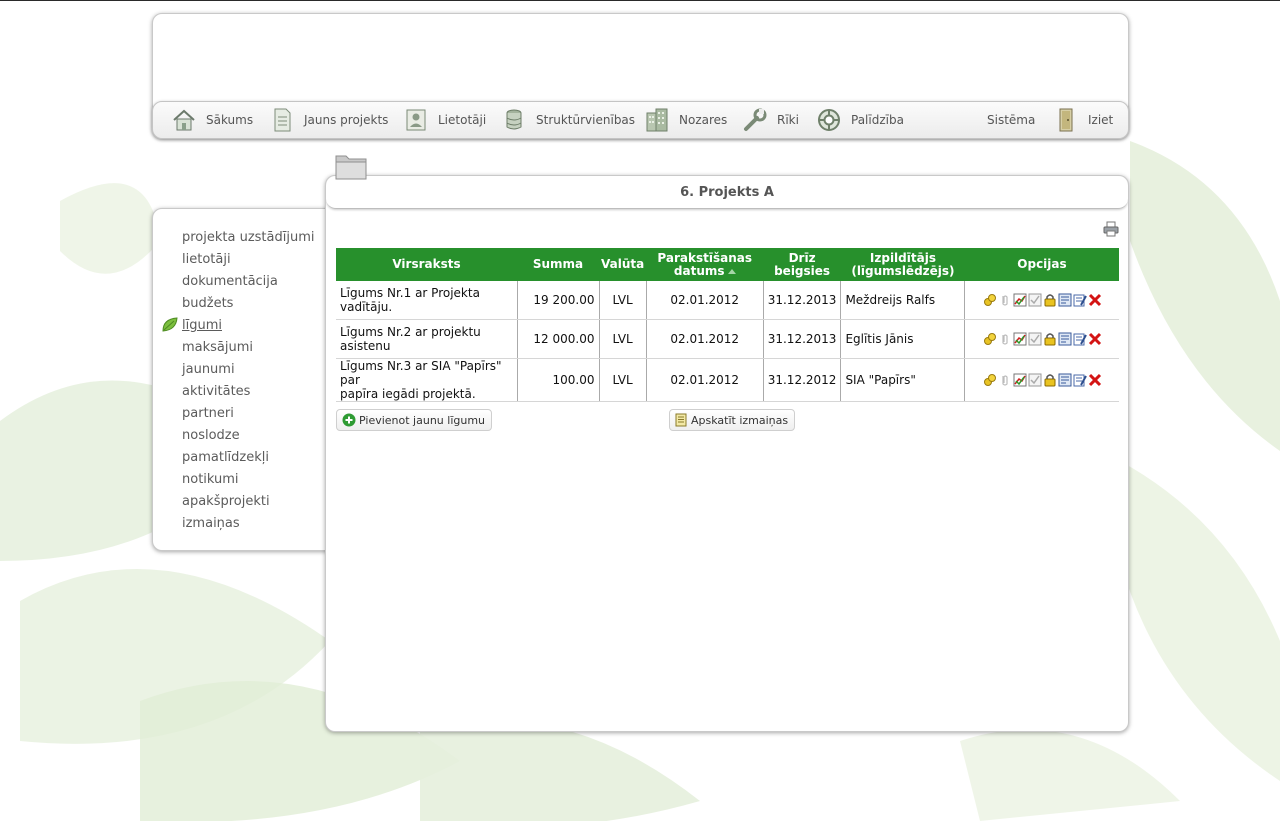 This screenshot has height=821, width=1280. I want to click on col-contractor: Izpildītājs (līgumslēdzējs), so click(902, 264).